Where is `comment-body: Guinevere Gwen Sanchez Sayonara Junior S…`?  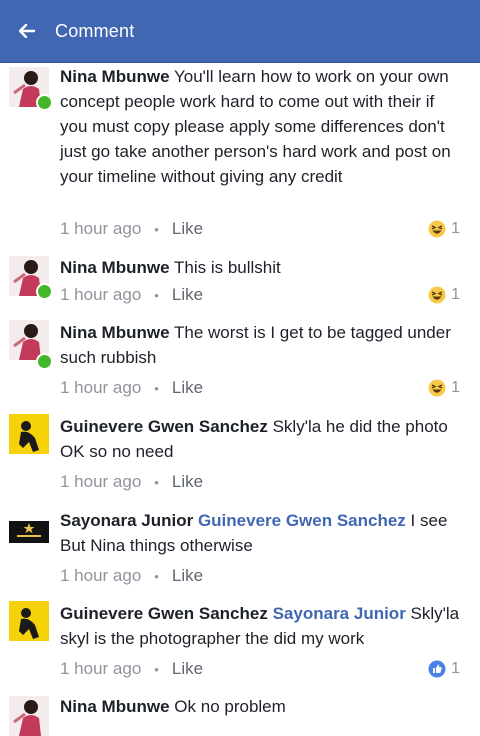 comment-body: Guinevere Gwen Sanchez Sayonara Junior S… is located at coordinates (262, 626).